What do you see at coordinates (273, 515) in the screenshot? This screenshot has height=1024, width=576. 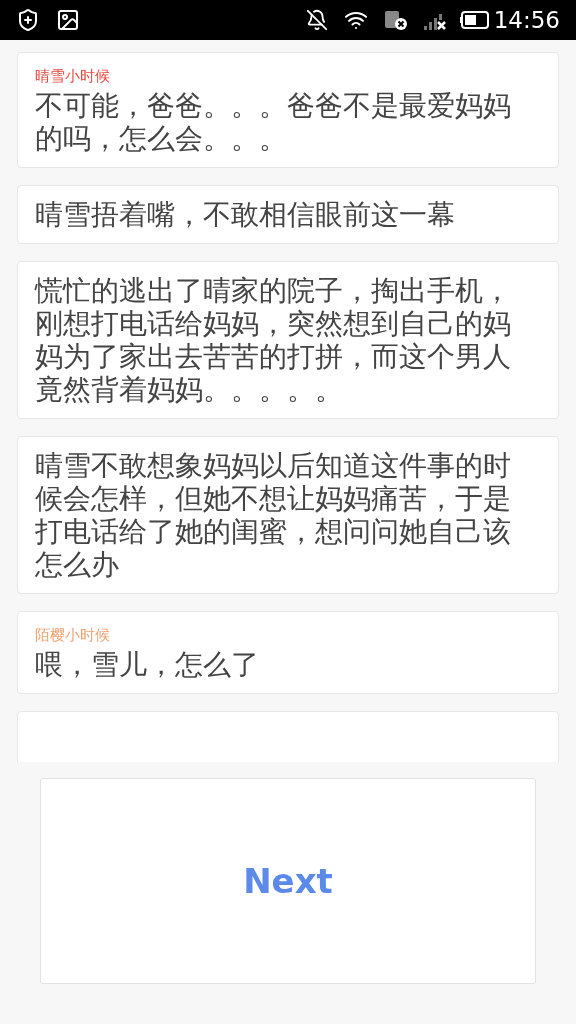 I see `message-text: 晴雪不敢想象妈妈以后知道这件事的时候会怎样，但她不想让妈妈痛苦，于是打电话给了她的闺蜜，想问问她自己该怎么办` at bounding box center [273, 515].